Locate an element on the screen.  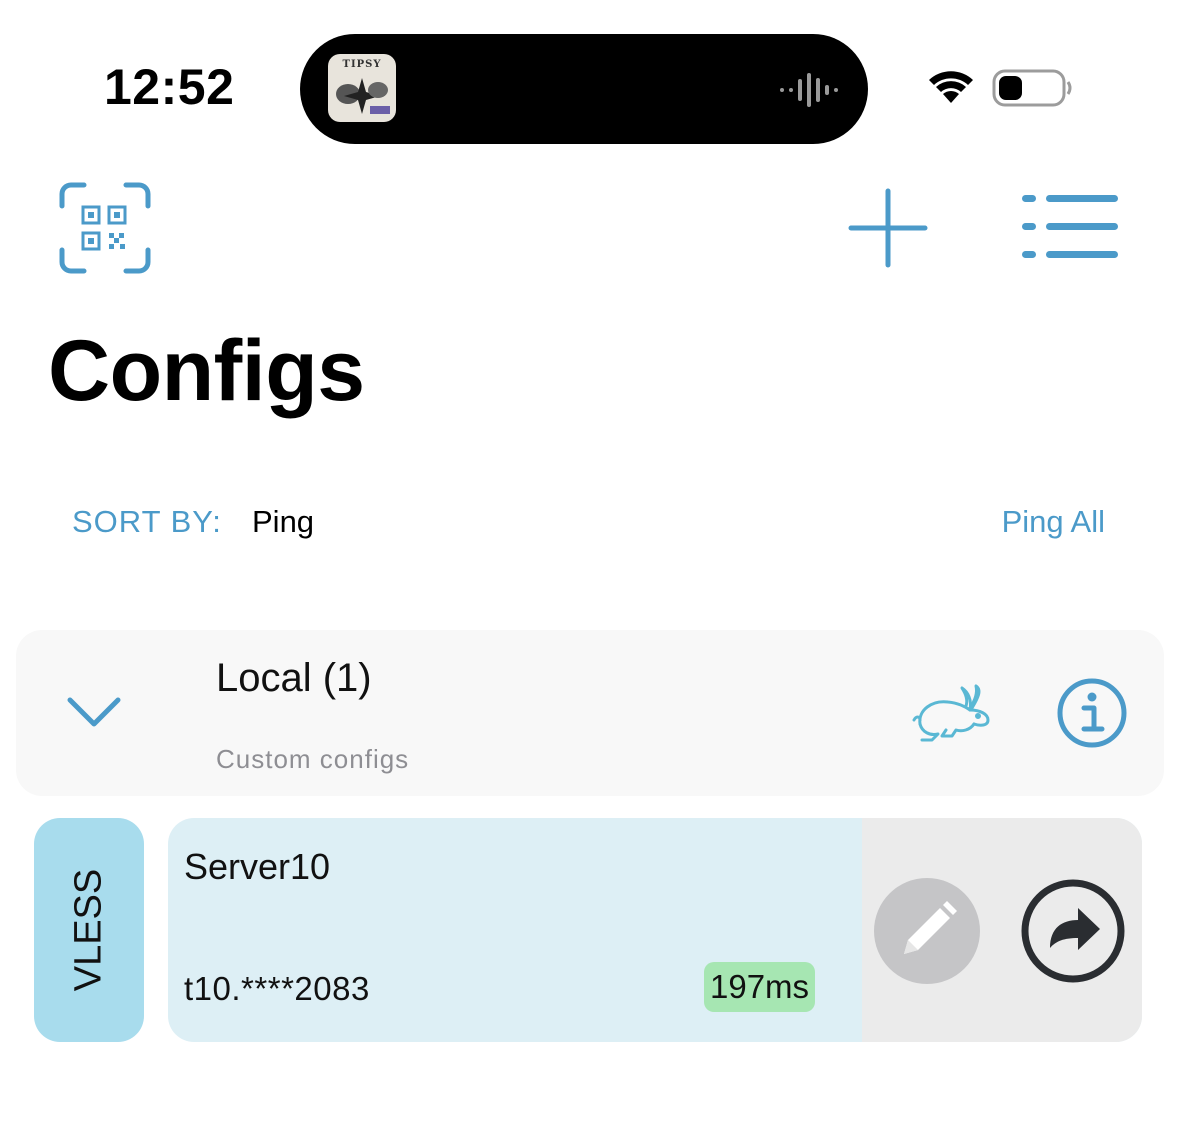
pencil-icon is located at coordinates (930, 927).